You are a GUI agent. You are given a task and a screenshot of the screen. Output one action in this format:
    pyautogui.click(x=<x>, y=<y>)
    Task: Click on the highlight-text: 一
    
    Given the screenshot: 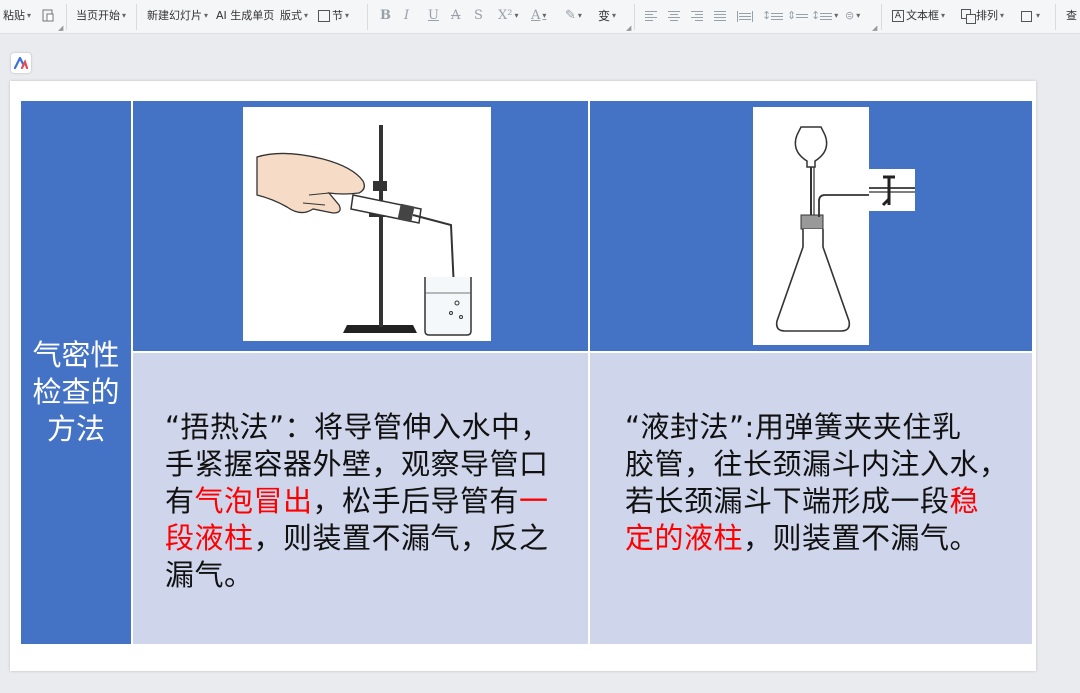 What is the action you would take?
    pyautogui.click(x=534, y=501)
    